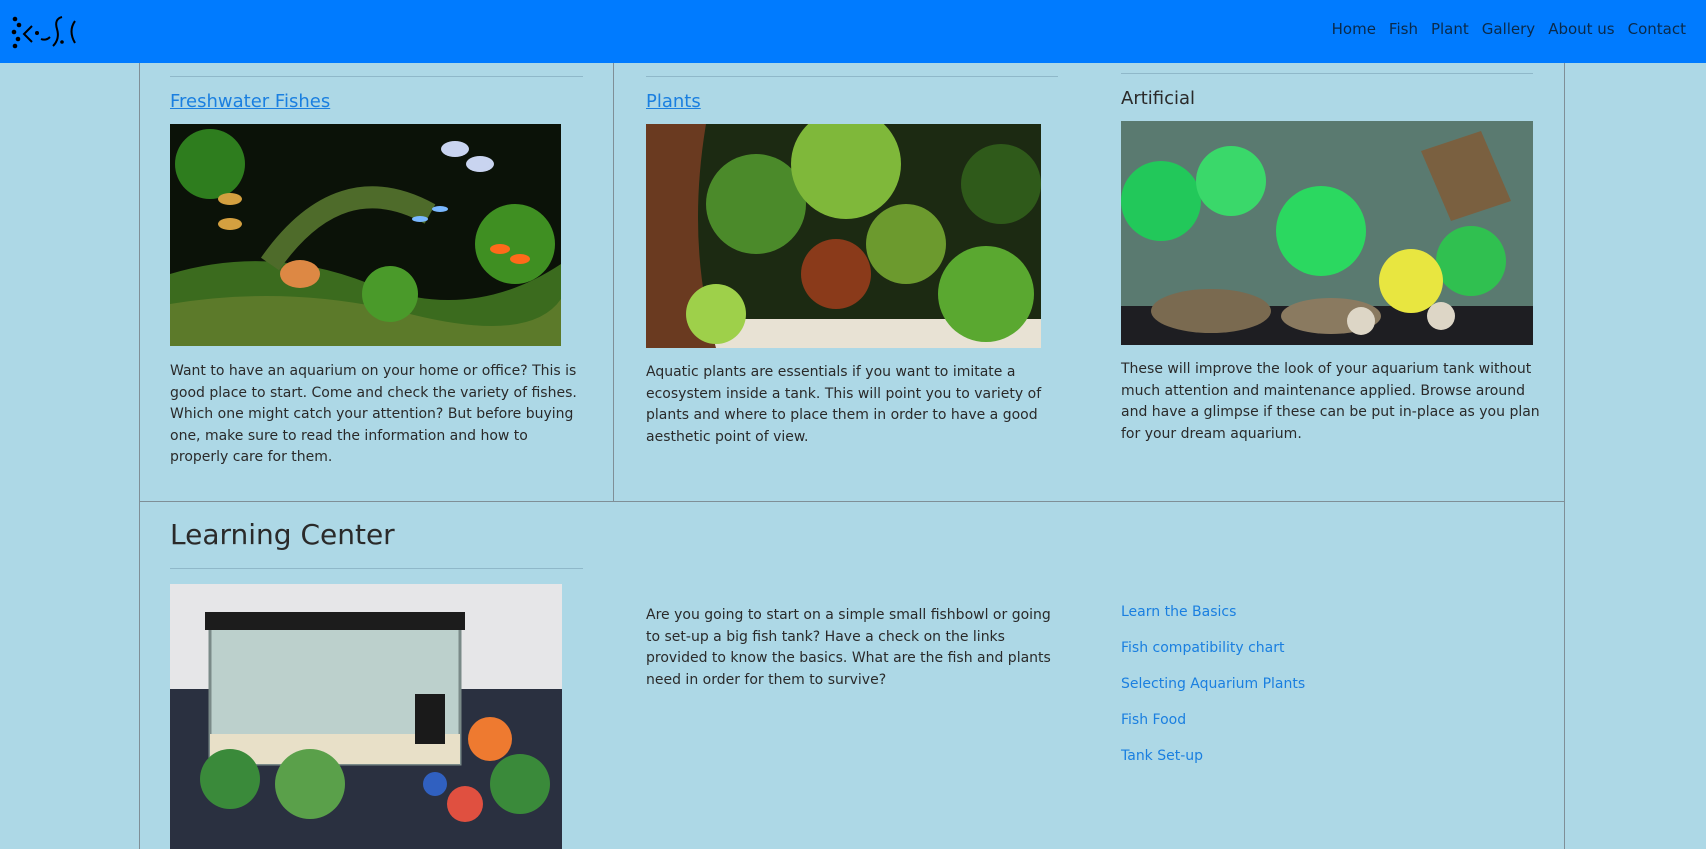  I want to click on navbar: Home Fish Plant Gallery About us Contact, so click(853, 31).